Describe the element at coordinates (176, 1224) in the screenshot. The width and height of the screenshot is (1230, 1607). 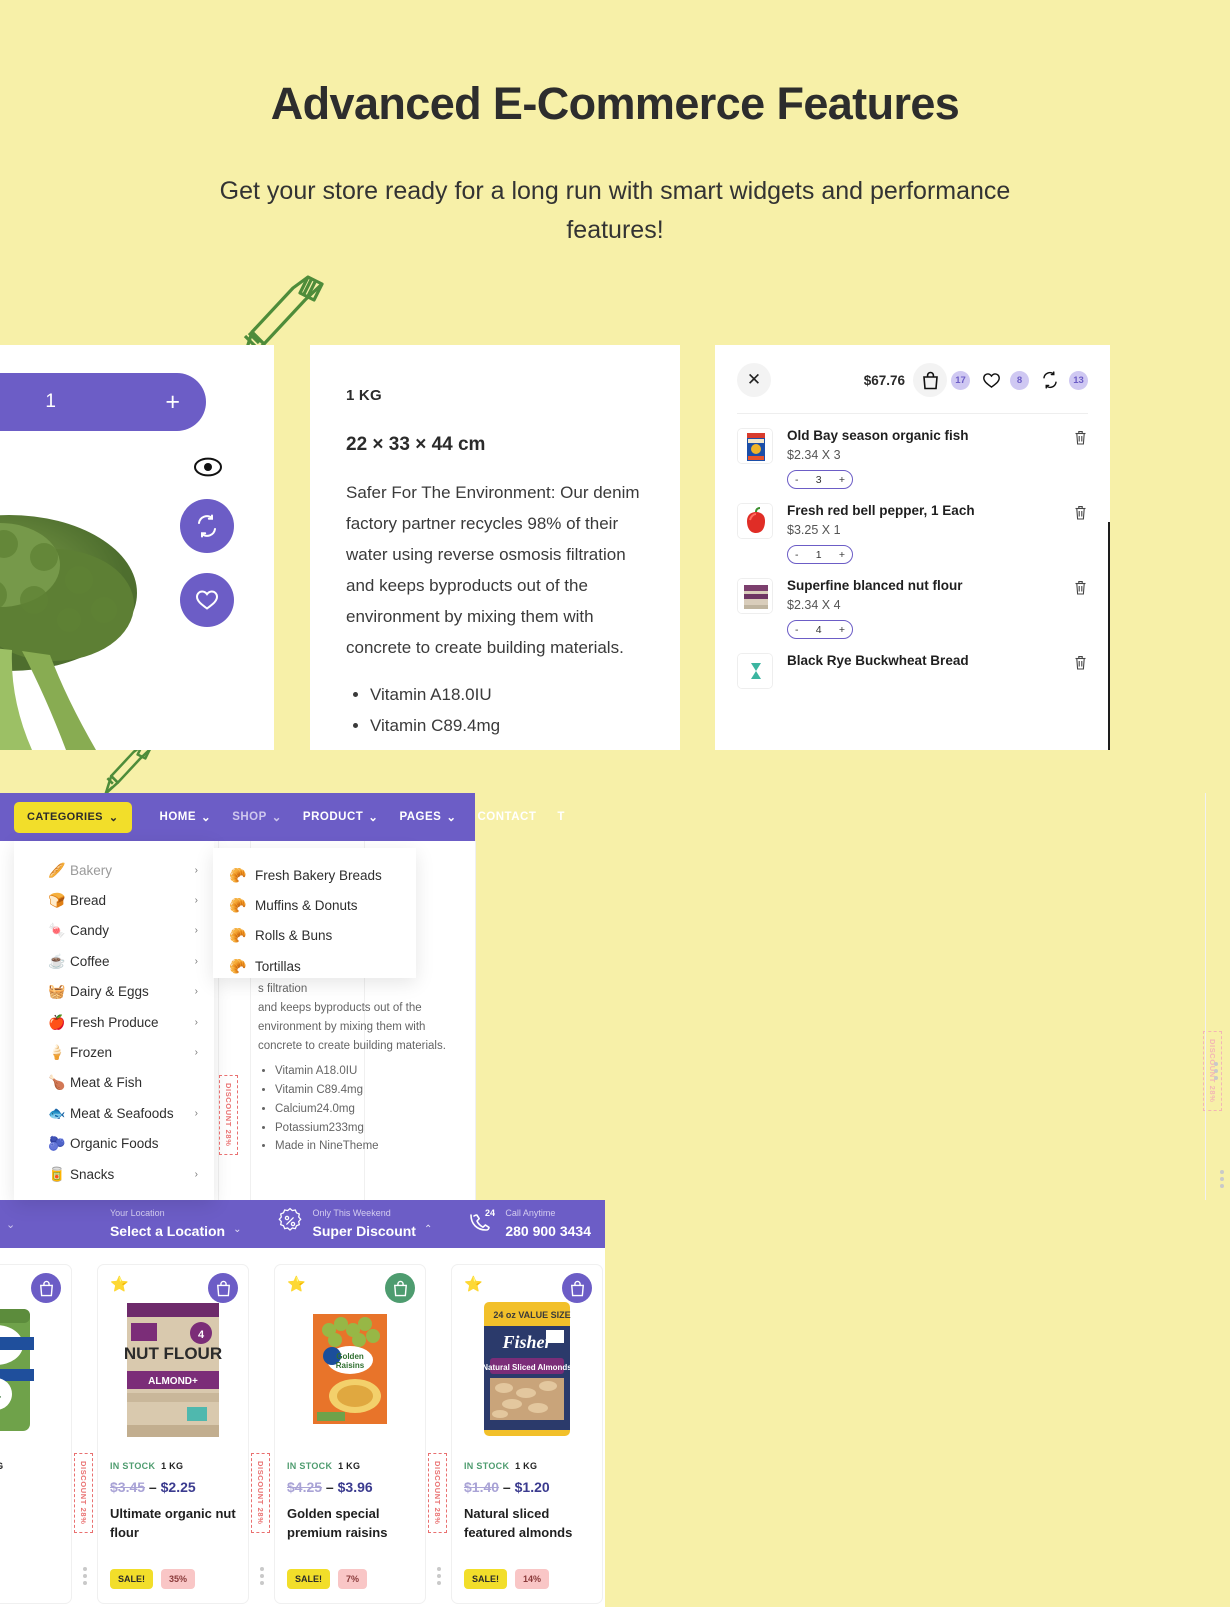
I see `location-selector: Your Location Select a Location ⌄` at that location.